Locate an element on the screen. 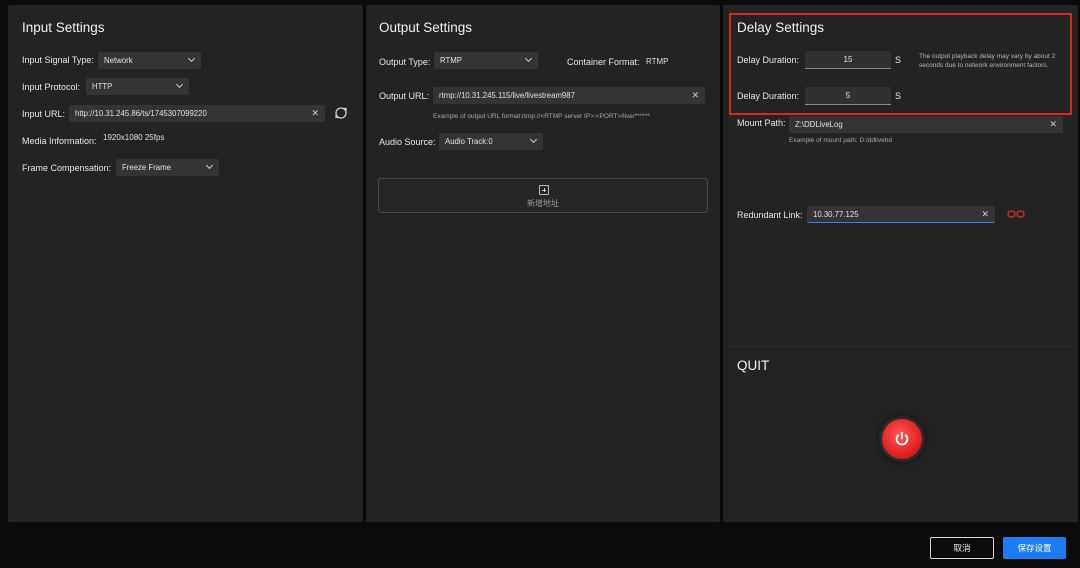 Image resolution: width=1080 pixels, height=568 pixels. redundant-link-field: 10.30.77.125 ✕ is located at coordinates (901, 214).